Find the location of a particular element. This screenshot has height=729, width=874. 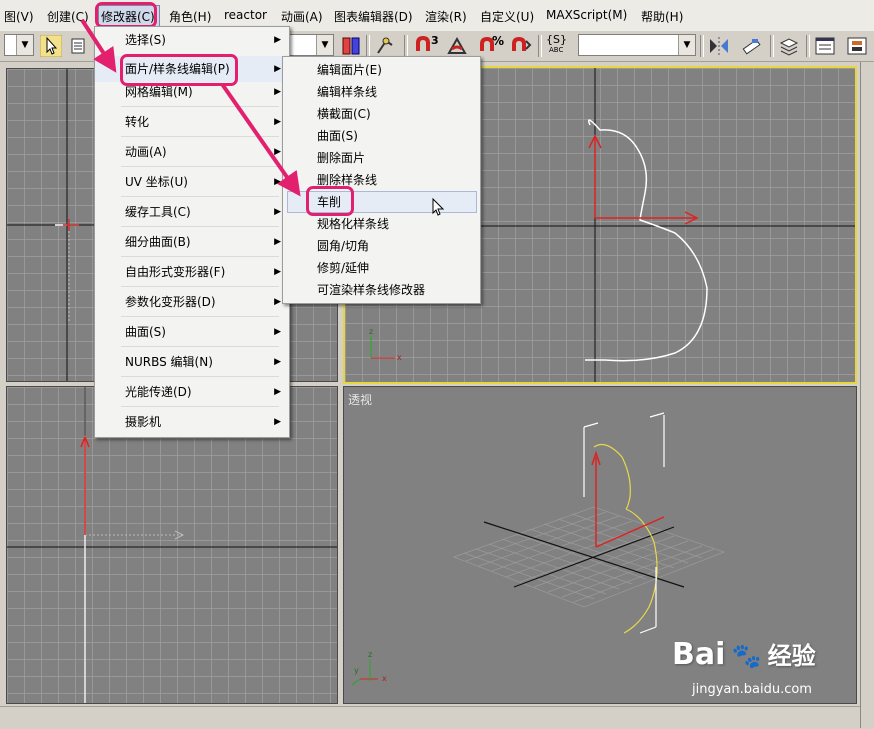

baidu-watermark: Bai 🐾 经验 jingyan.baidu.com is located at coordinates (744, 666).